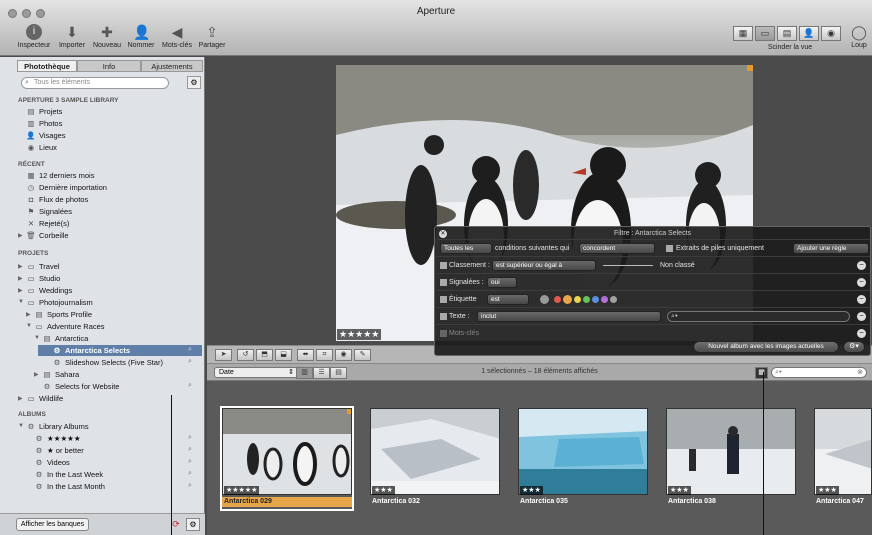 This screenshot has height=535, width=872. I want to click on browser-view-button: ▦, so click(743, 33).